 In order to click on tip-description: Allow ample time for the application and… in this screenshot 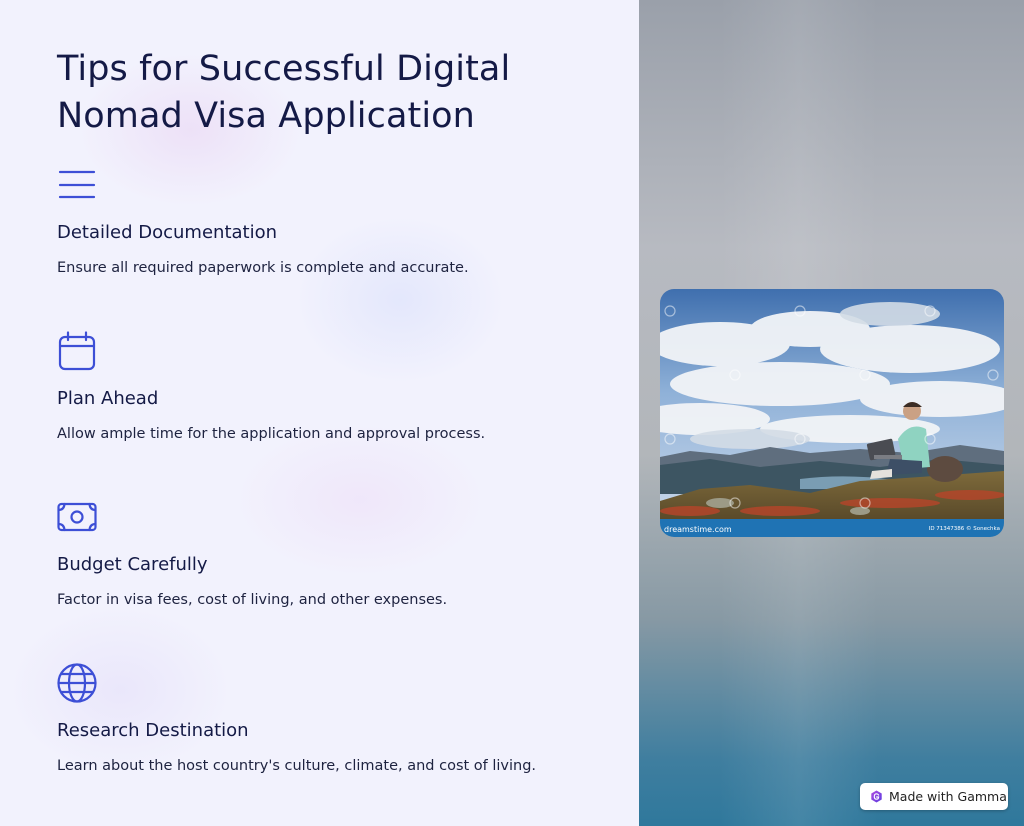, I will do `click(271, 434)`.